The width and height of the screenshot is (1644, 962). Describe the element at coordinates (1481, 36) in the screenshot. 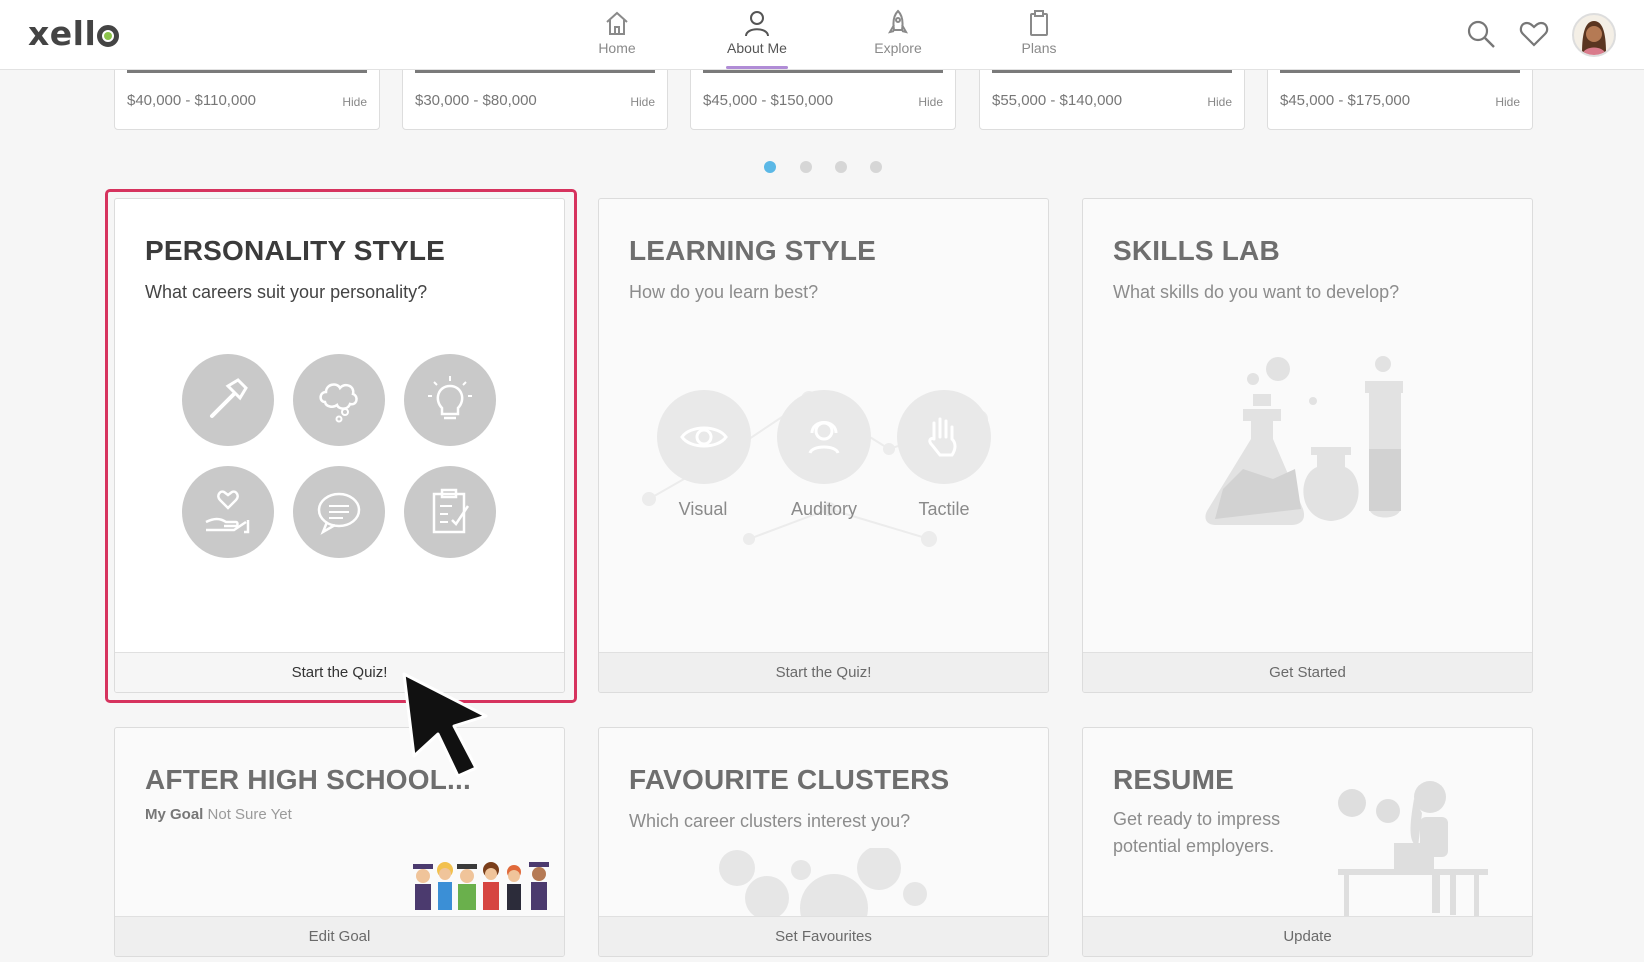

I see `search-icon` at that location.